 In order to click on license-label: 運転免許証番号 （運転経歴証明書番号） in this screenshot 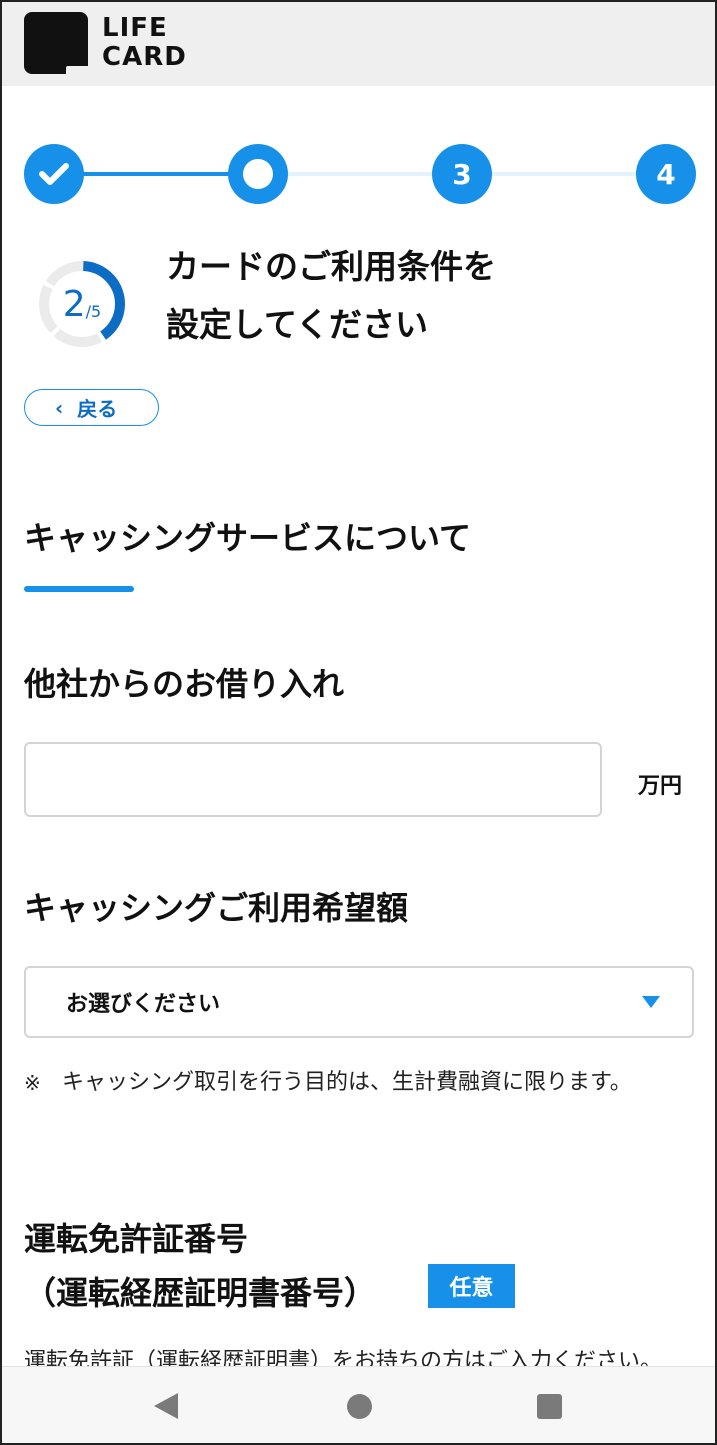, I will do `click(200, 1266)`.